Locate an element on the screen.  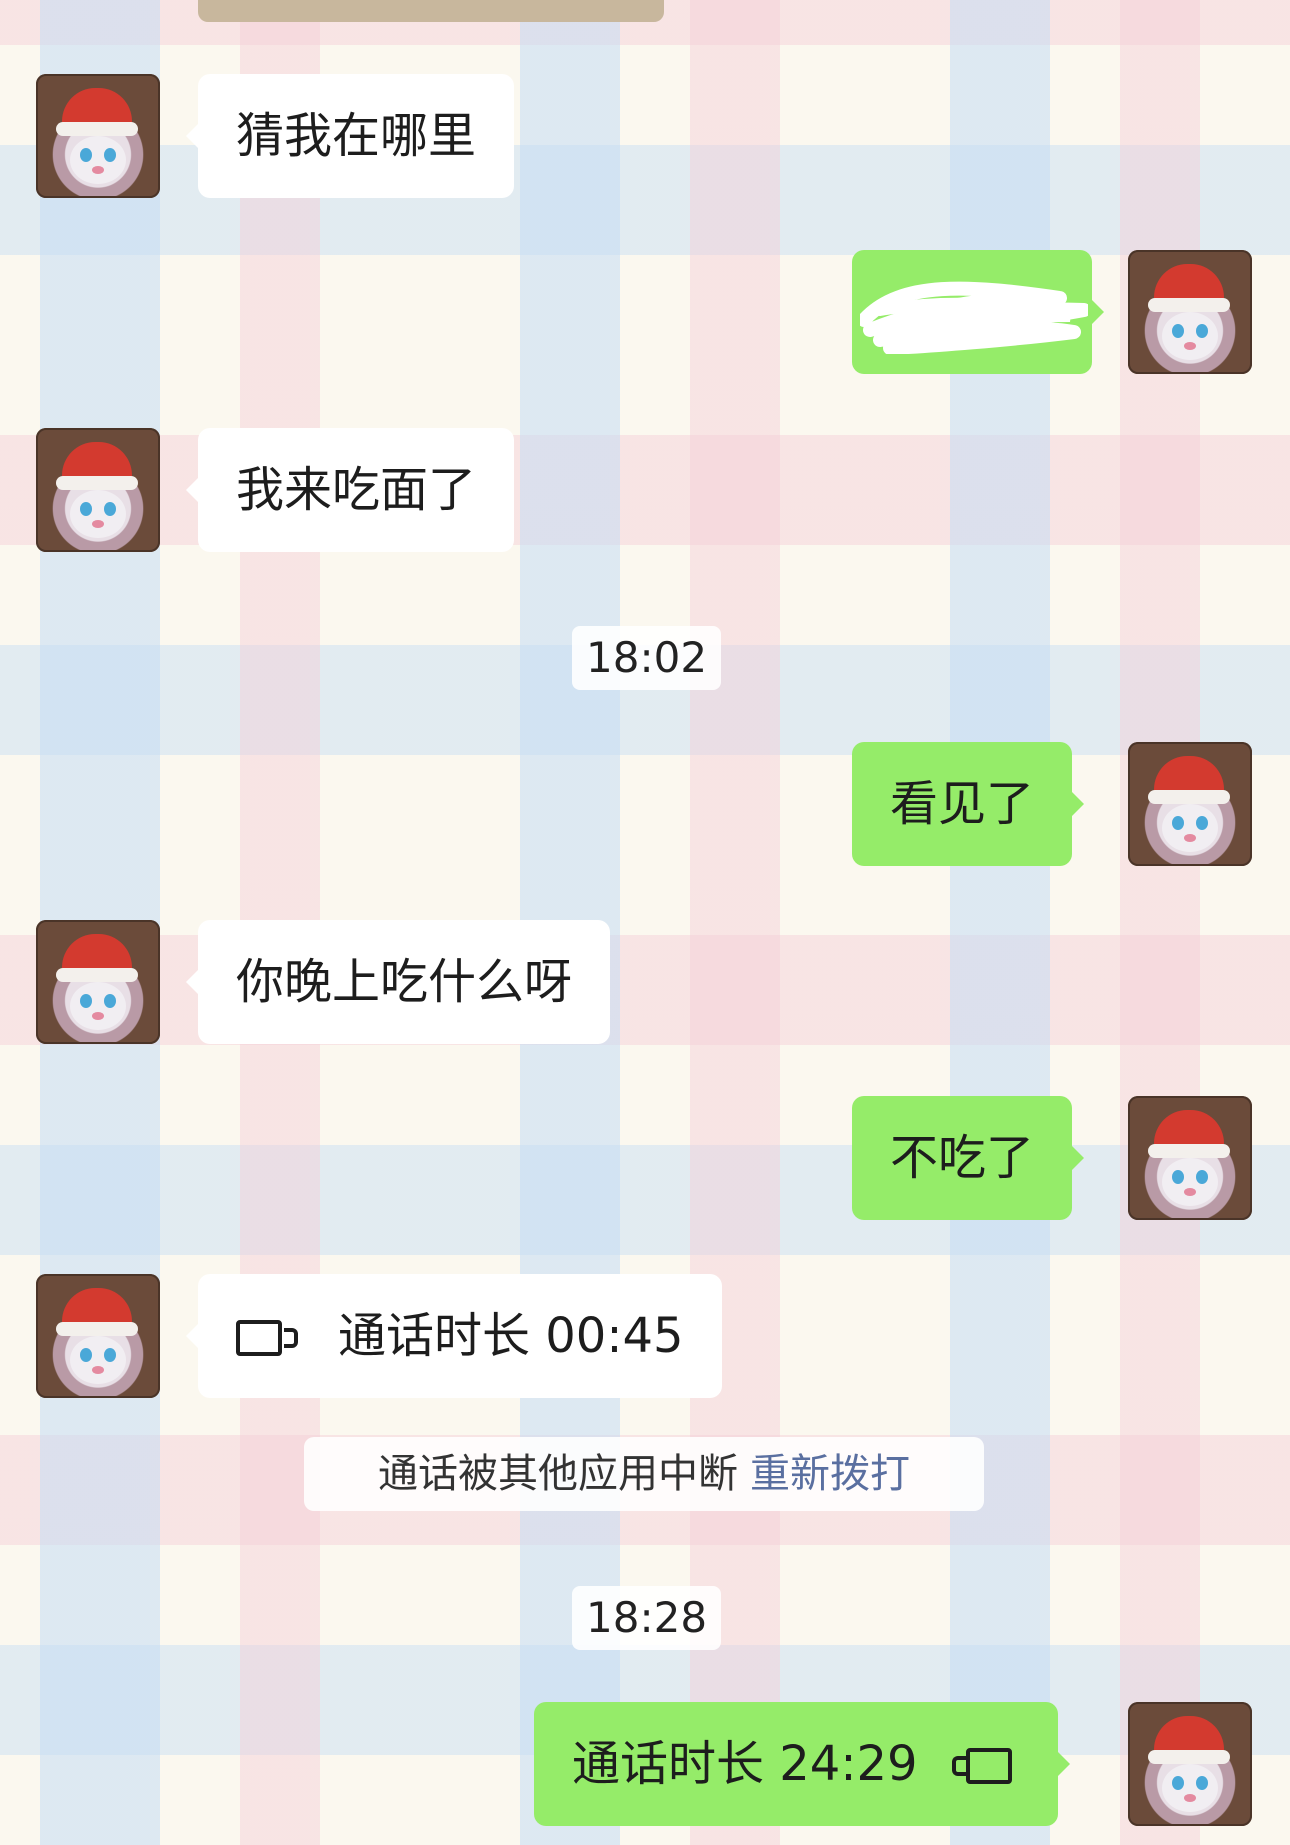
message-text: 你晚上吃什么呀 is located at coordinates (404, 982).